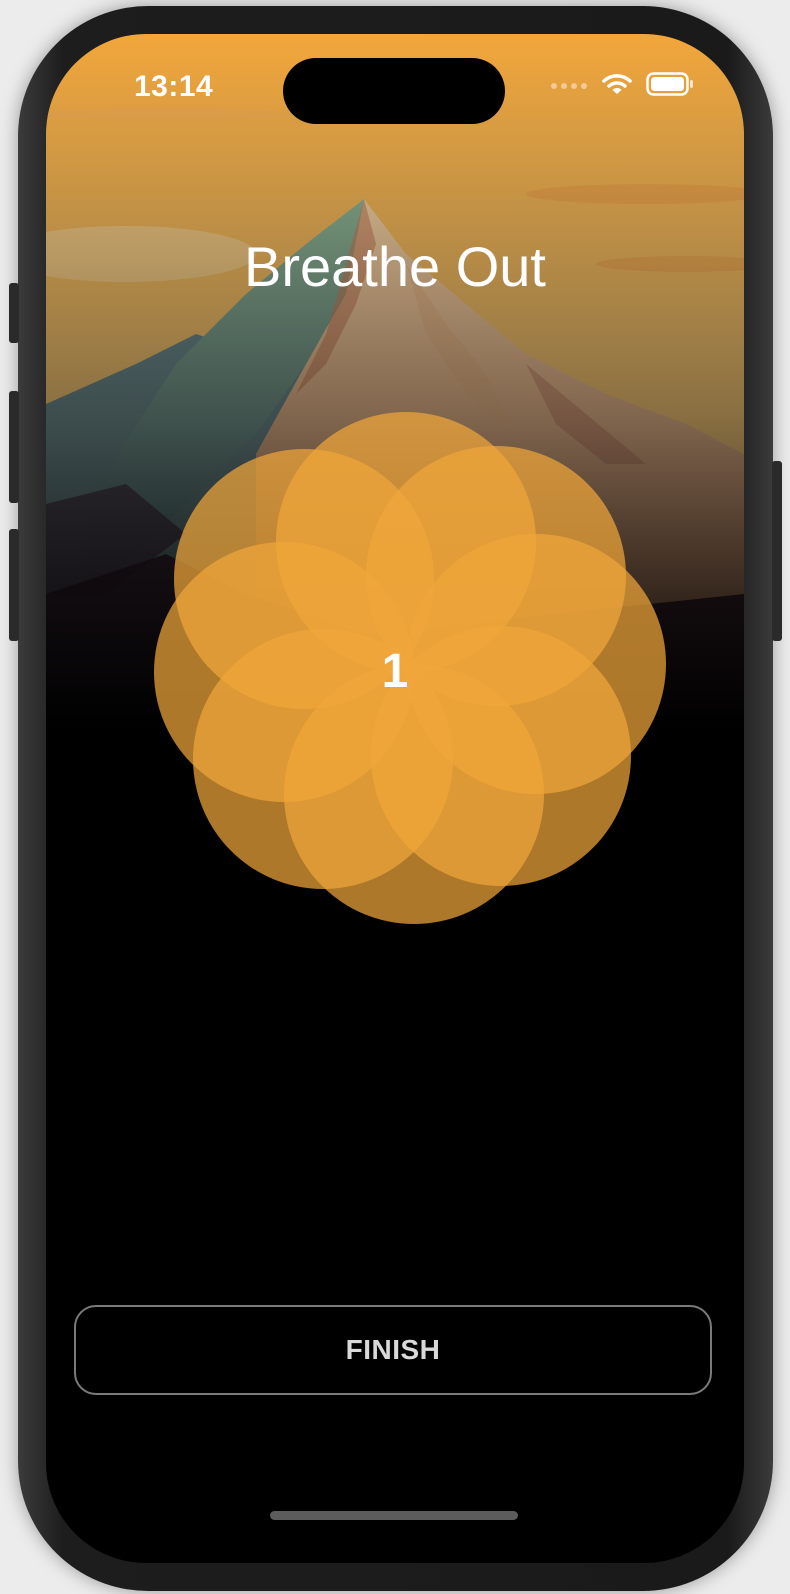 Image resolution: width=790 pixels, height=1594 pixels. What do you see at coordinates (394, 1515) in the screenshot?
I see `home-indicator` at bounding box center [394, 1515].